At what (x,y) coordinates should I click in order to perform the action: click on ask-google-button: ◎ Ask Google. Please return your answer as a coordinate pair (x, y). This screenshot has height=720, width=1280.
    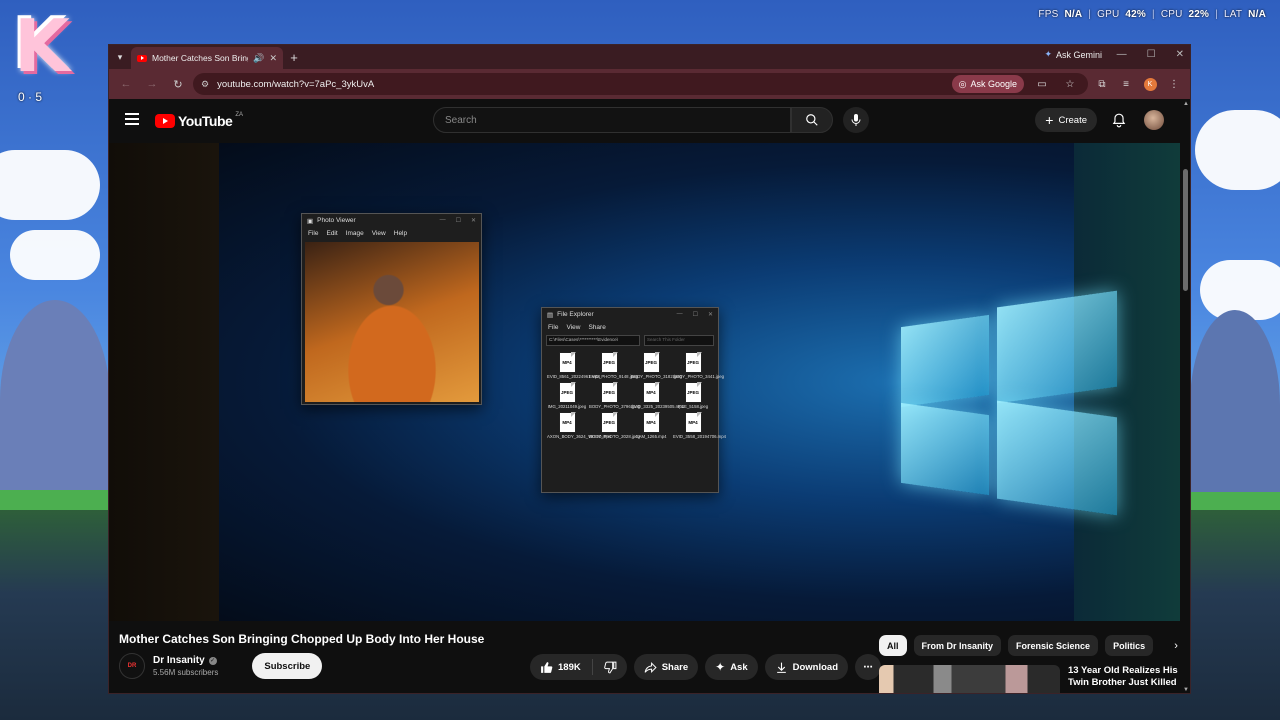
    Looking at the image, I should click on (987, 84).